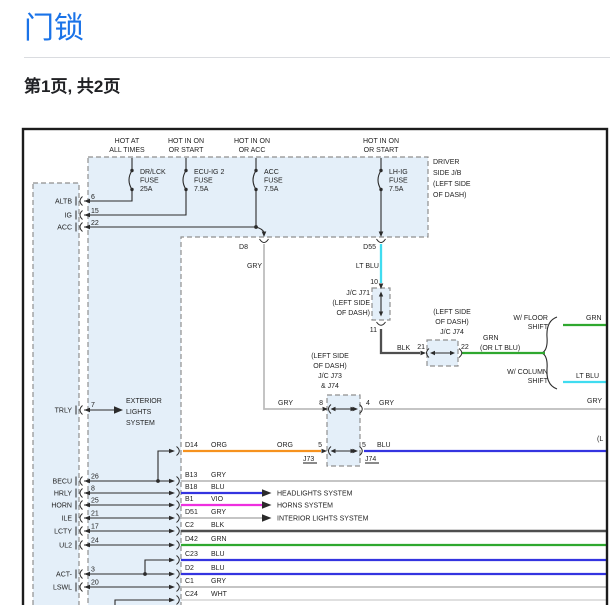 The height and width of the screenshot is (605, 610). Describe the element at coordinates (63, 532) in the screenshot. I see `pin-name: LCTY` at that location.